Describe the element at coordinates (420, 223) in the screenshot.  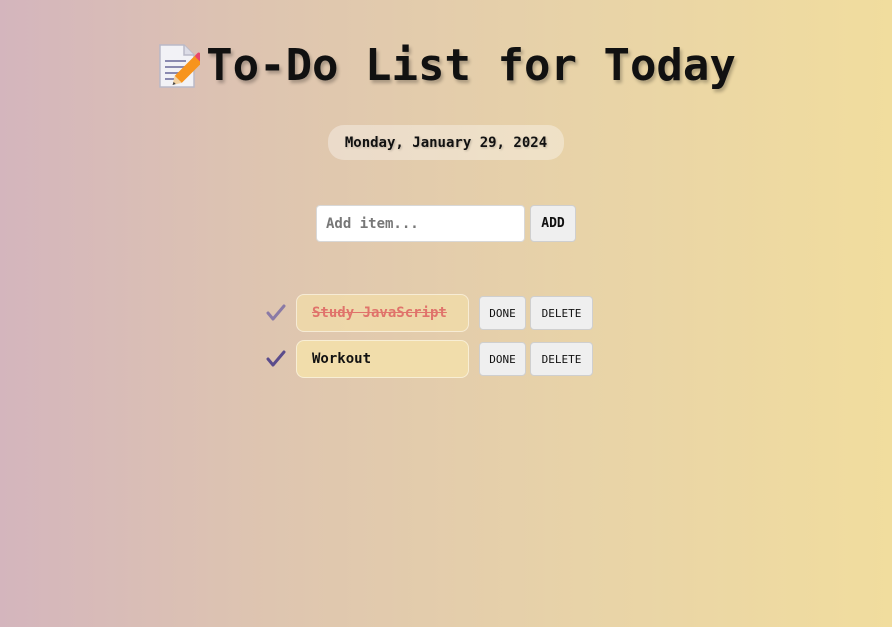
I see `add-item-input` at that location.